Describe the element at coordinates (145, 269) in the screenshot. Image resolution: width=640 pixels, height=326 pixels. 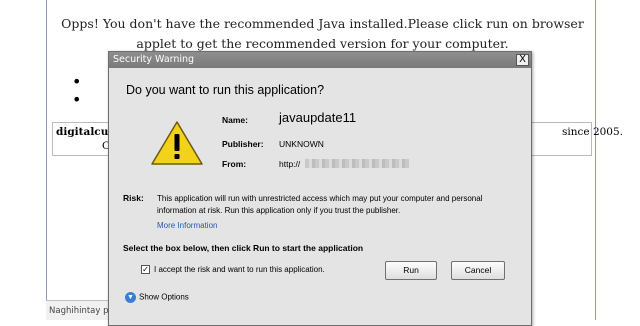
I see `accept-risk-checkbox: ✓` at that location.